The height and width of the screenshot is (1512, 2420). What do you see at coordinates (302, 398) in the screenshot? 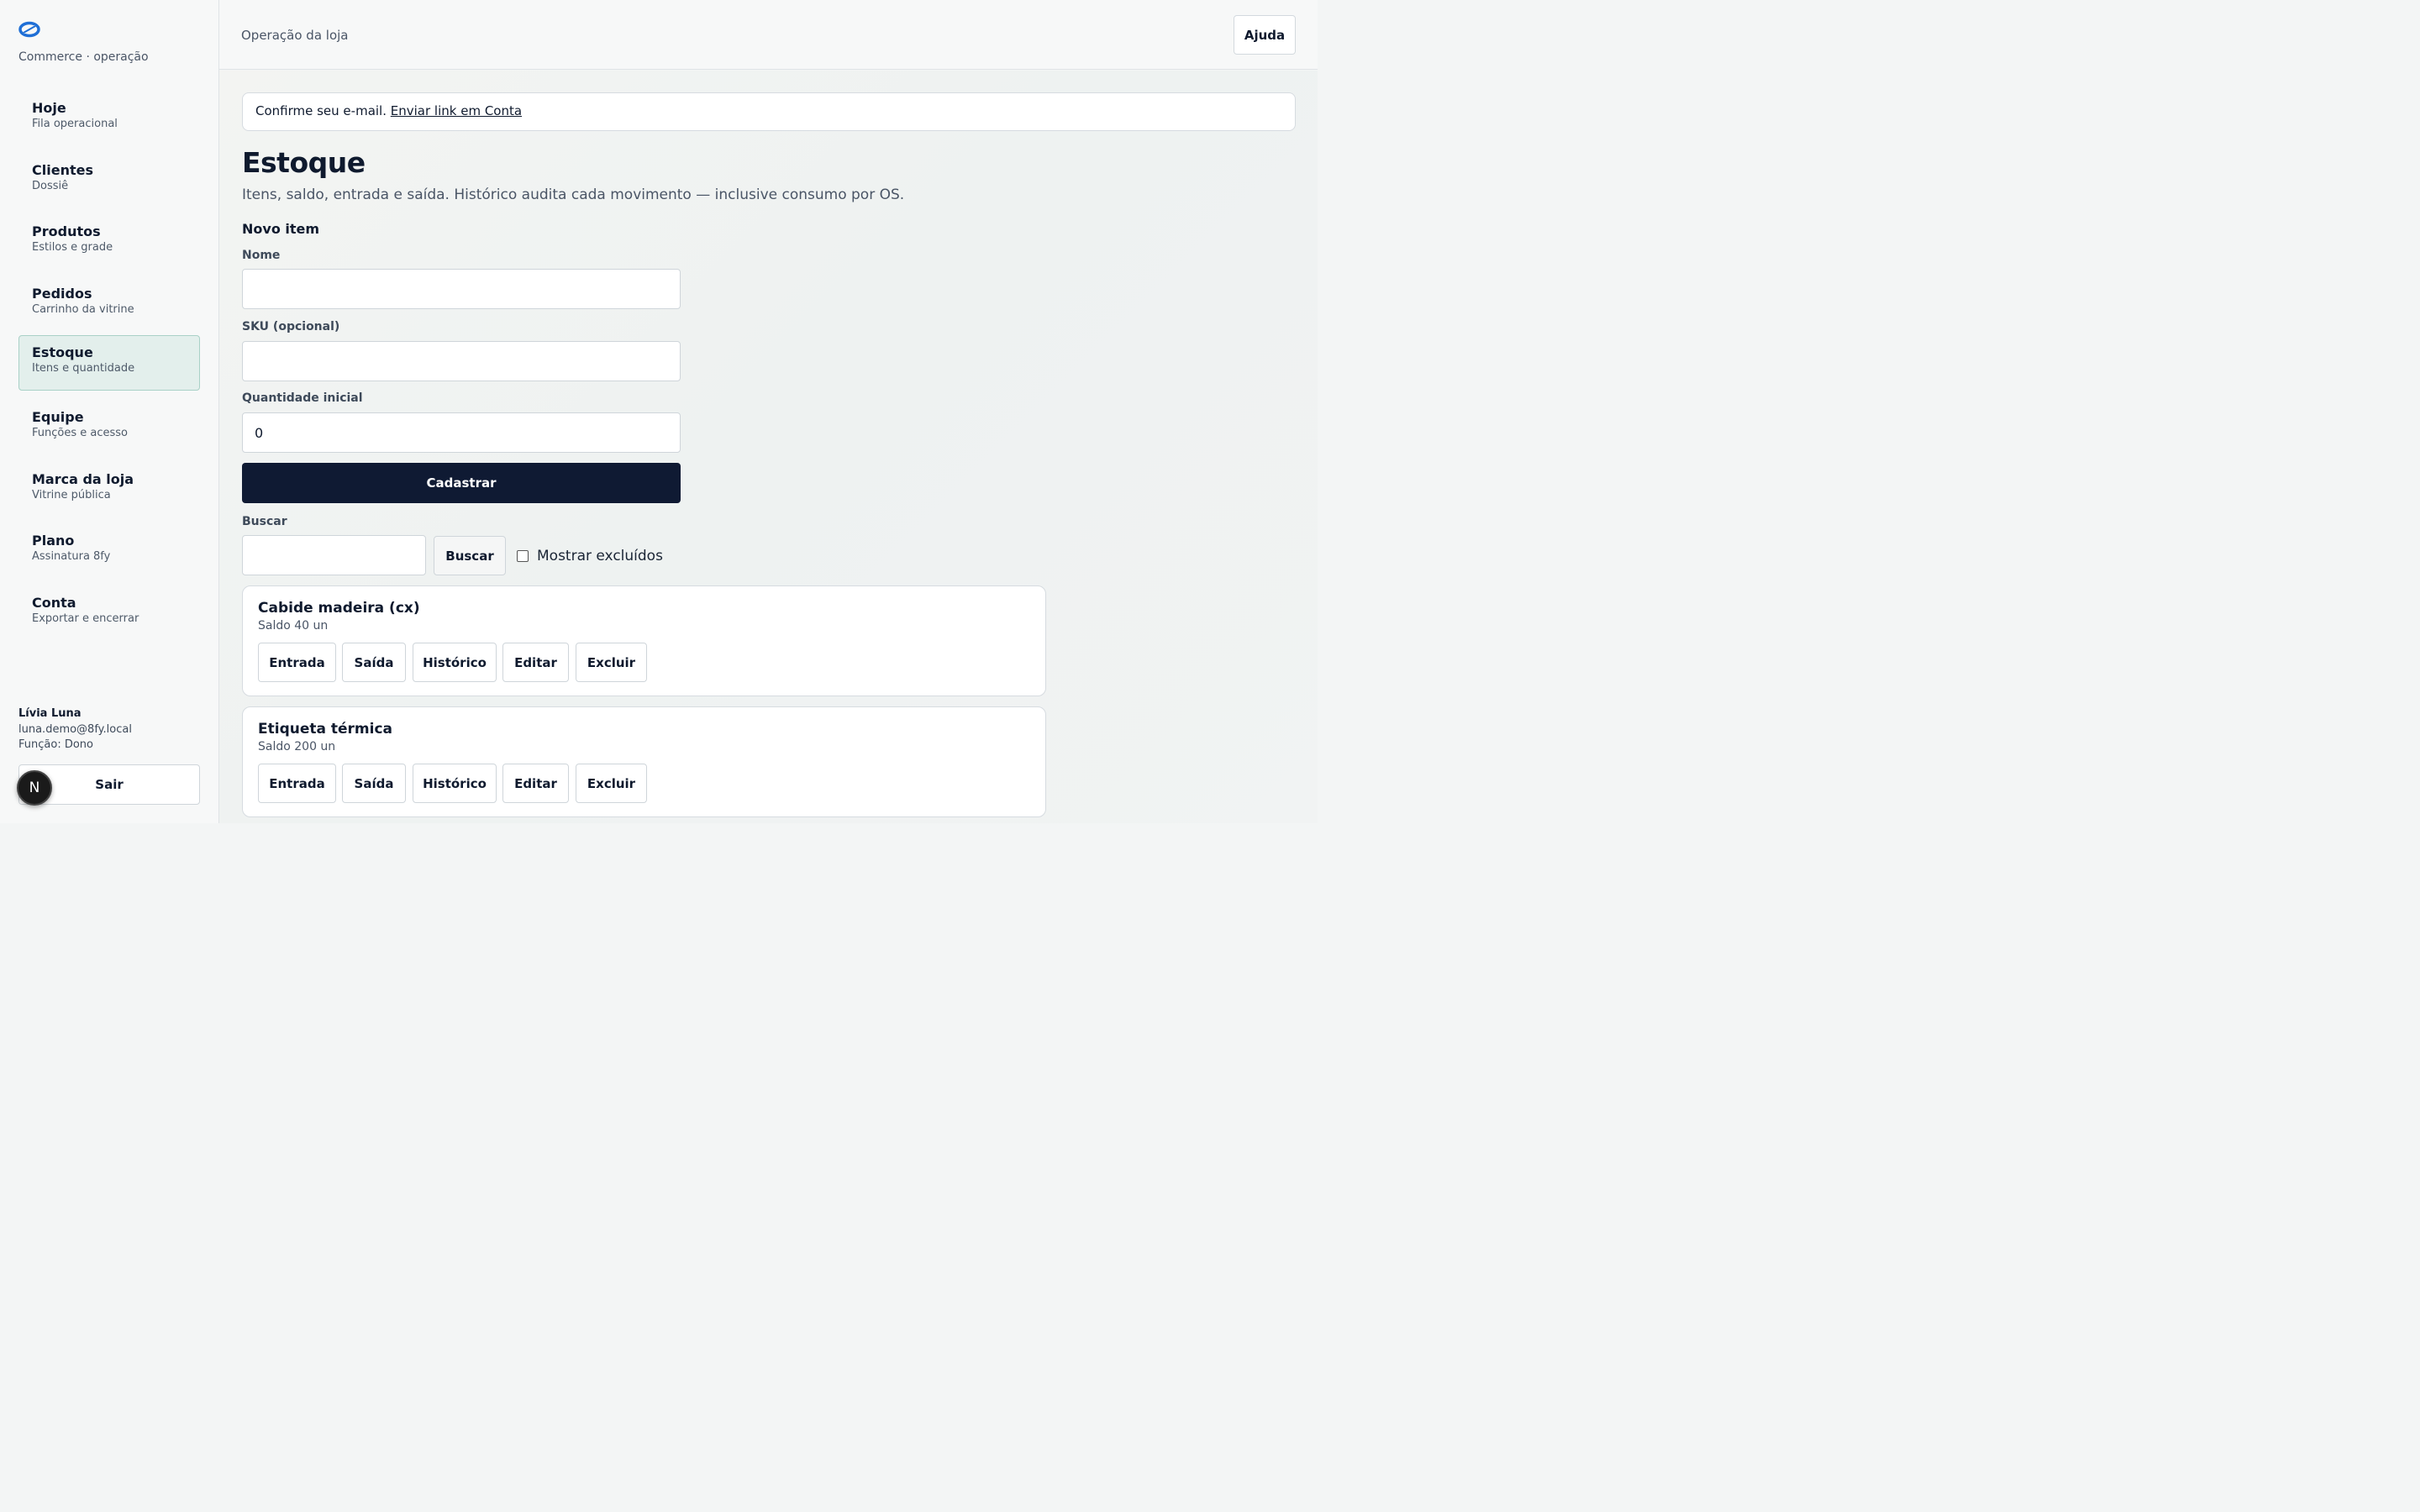
I see `quantity-label: Quantidade inicial` at bounding box center [302, 398].